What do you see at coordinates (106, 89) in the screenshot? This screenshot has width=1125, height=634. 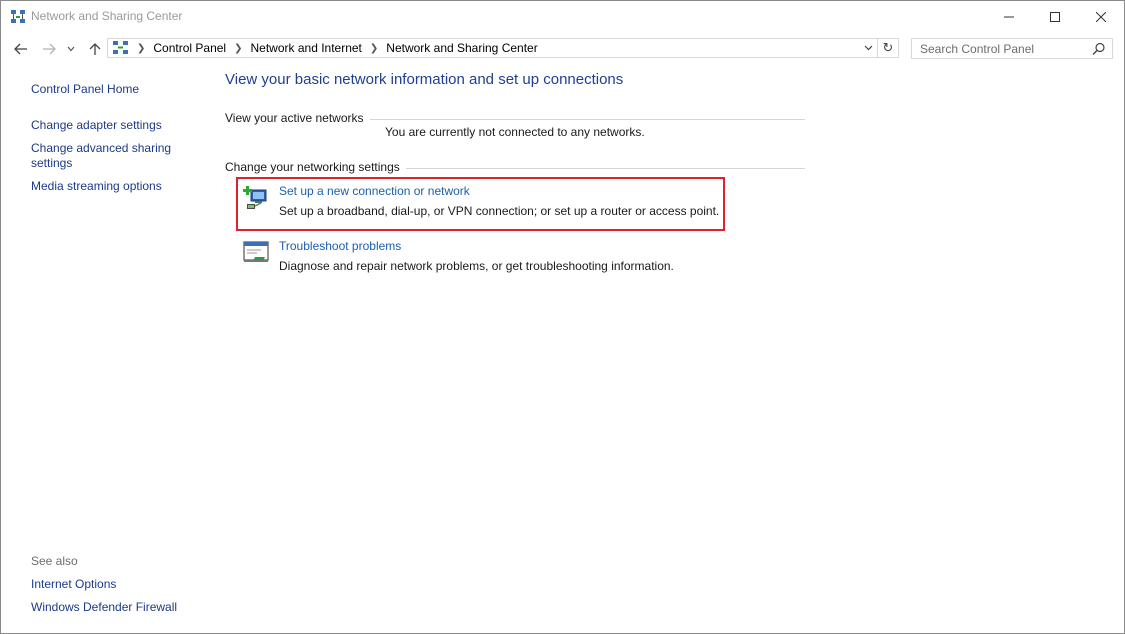 I see `control-panel-home-link: Control Panel Home` at bounding box center [106, 89].